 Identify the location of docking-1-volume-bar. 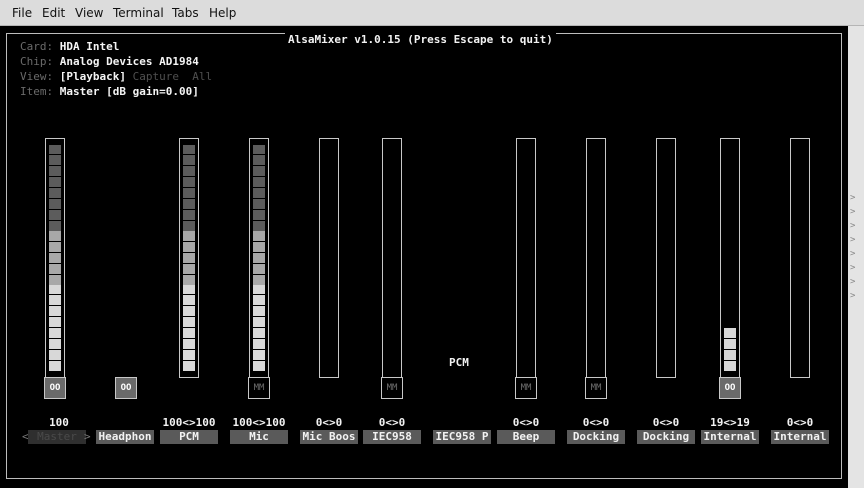
(596, 258).